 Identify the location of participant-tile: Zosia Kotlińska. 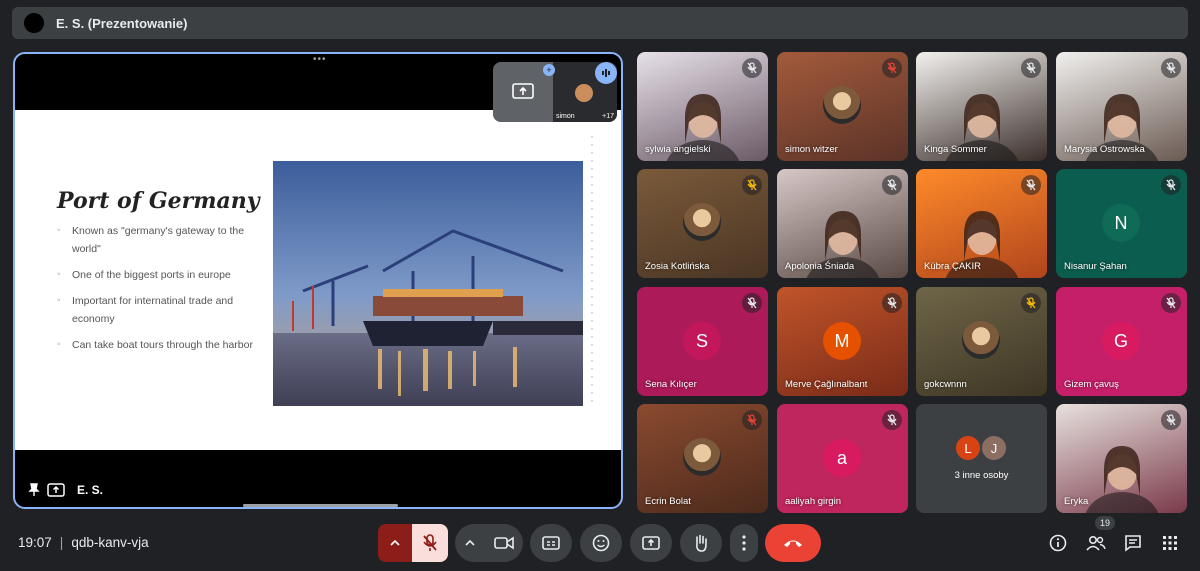
(702, 223).